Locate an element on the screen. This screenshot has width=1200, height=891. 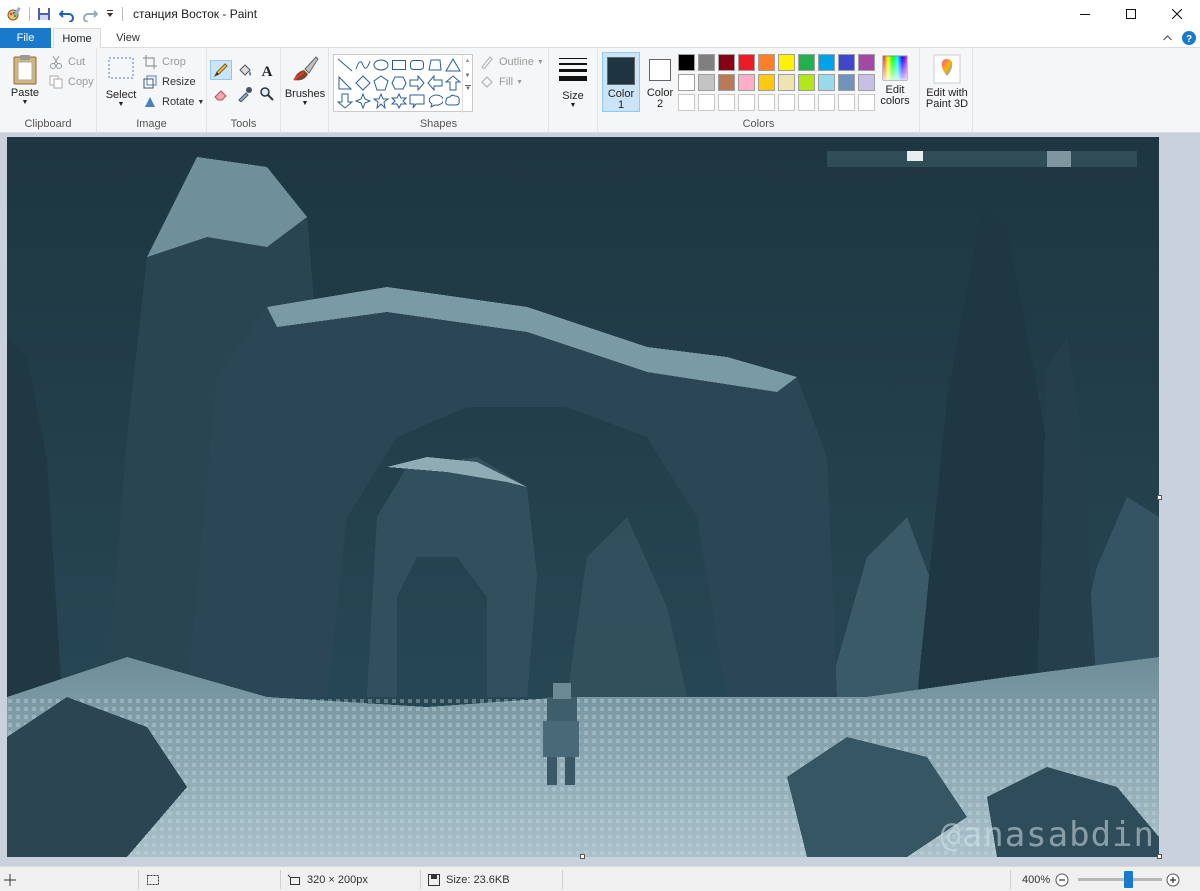
fill-tool is located at coordinates (245, 70).